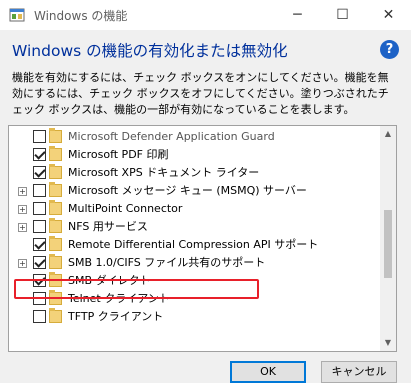 The height and width of the screenshot is (383, 411). Describe the element at coordinates (164, 172) in the screenshot. I see `feature-label: Microsoft XPS ドキュメント ライター` at that location.